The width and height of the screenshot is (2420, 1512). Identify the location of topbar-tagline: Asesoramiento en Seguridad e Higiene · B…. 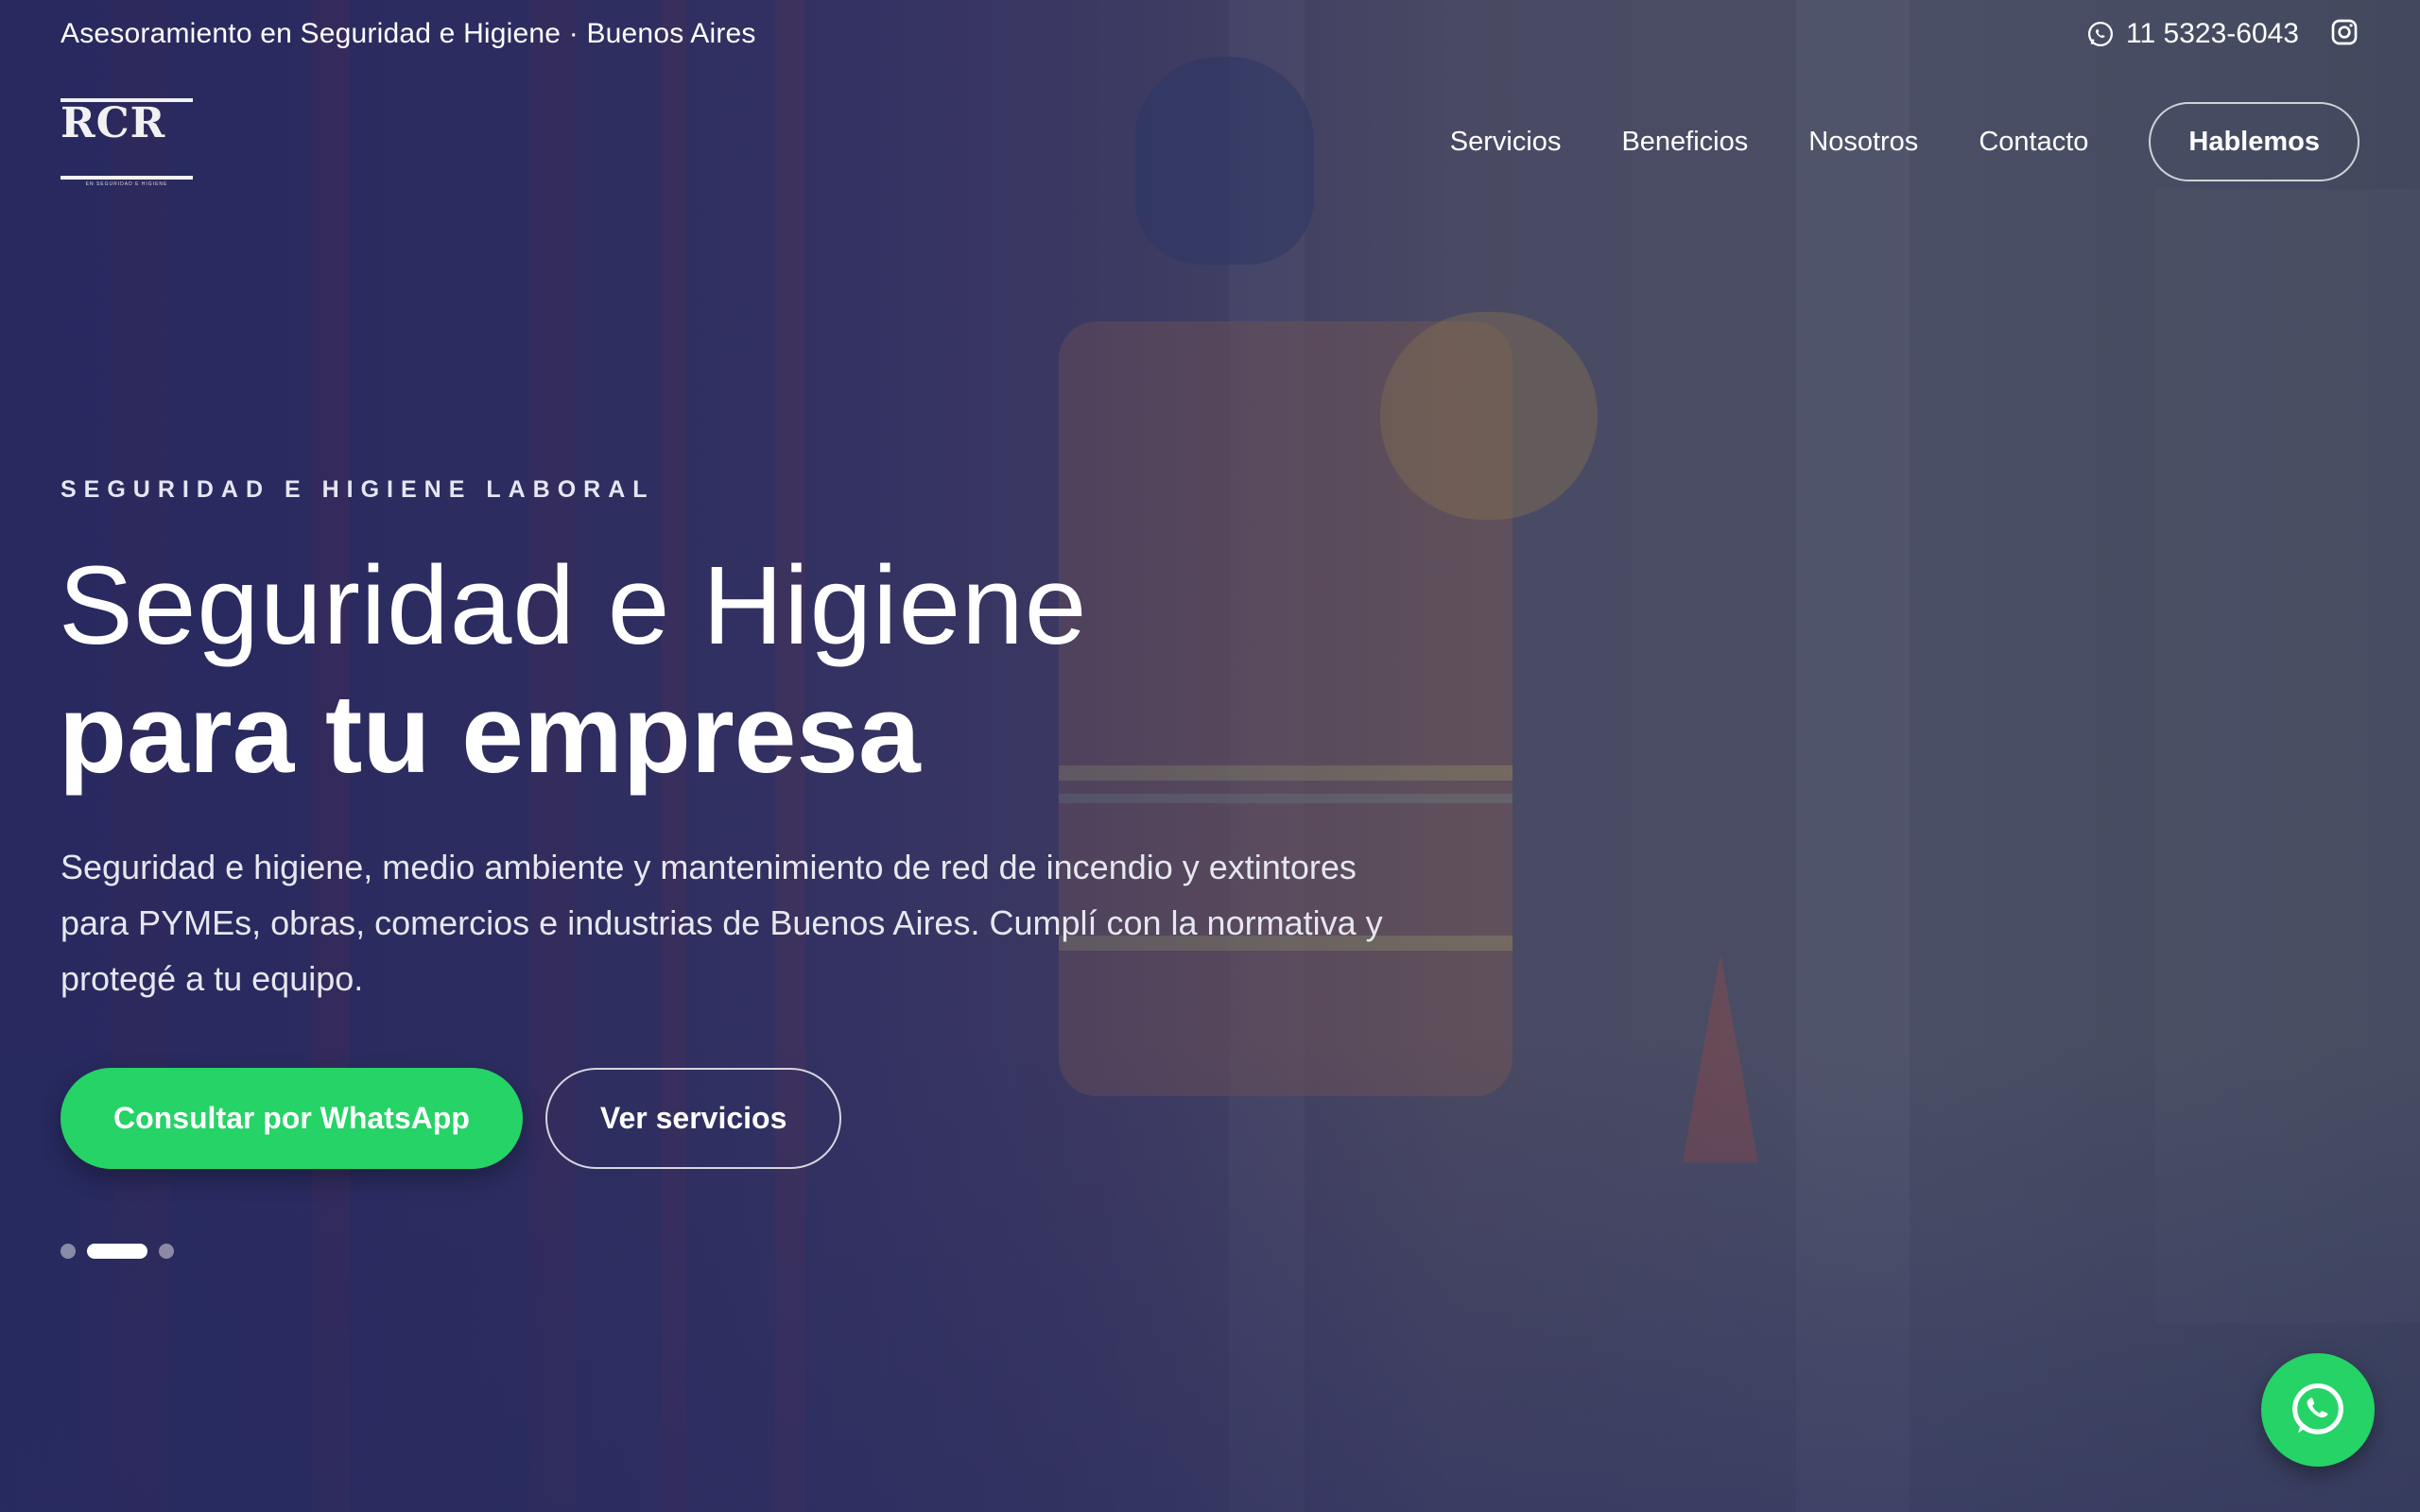
(408, 33).